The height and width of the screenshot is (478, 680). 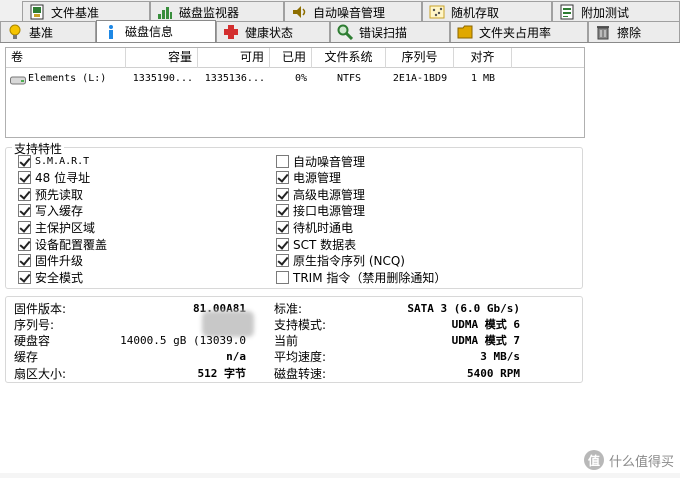 What do you see at coordinates (567, 12) in the screenshot?
I see `extra-tests-icon` at bounding box center [567, 12].